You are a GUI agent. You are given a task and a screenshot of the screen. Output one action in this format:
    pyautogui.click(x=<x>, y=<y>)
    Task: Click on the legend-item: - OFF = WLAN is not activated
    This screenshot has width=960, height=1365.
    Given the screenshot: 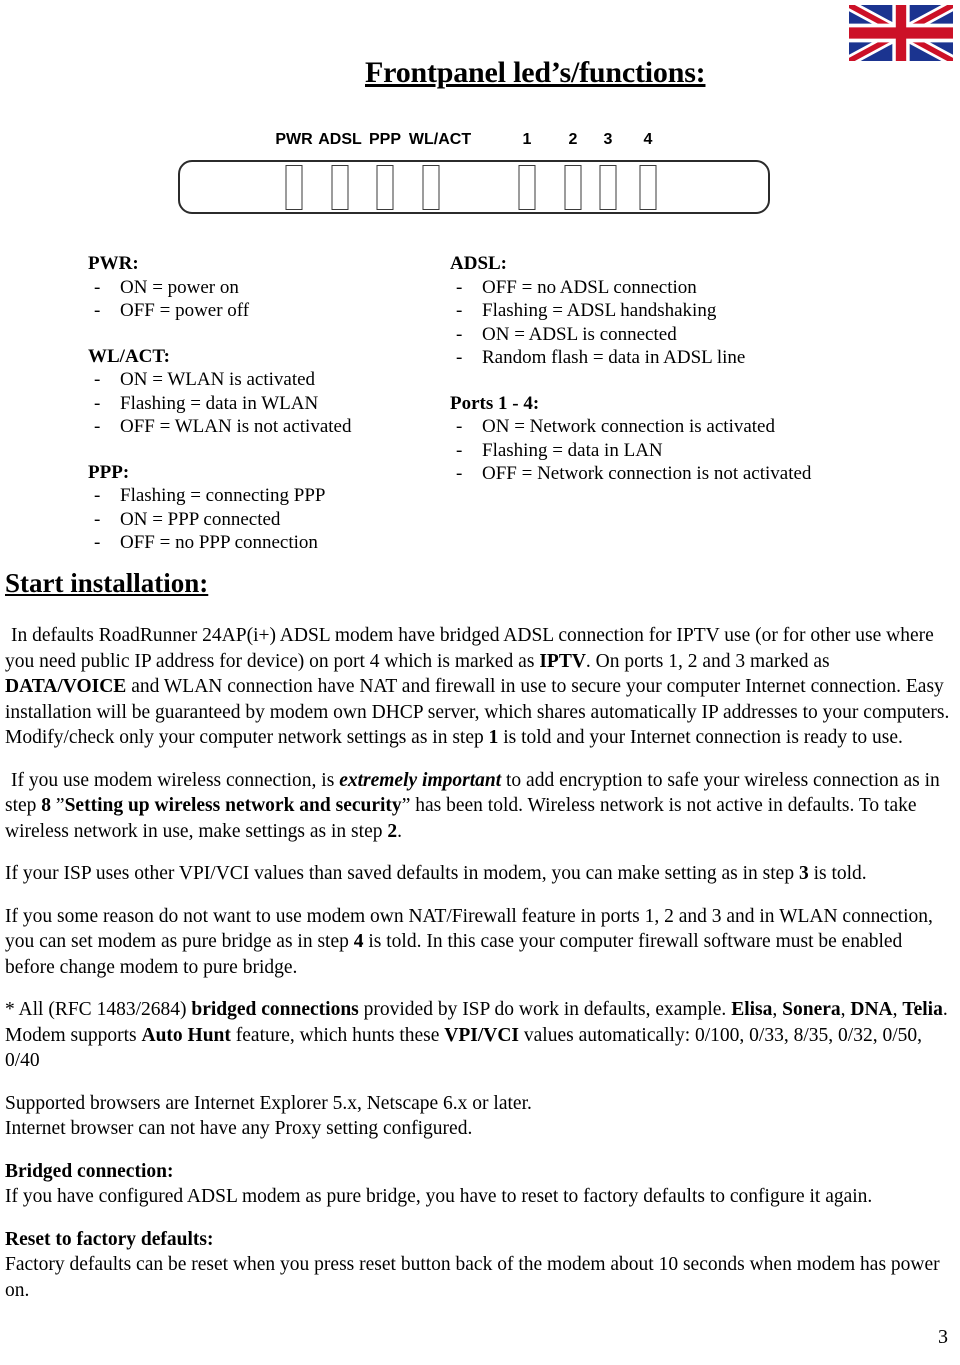 What is the action you would take?
    pyautogui.click(x=258, y=427)
    